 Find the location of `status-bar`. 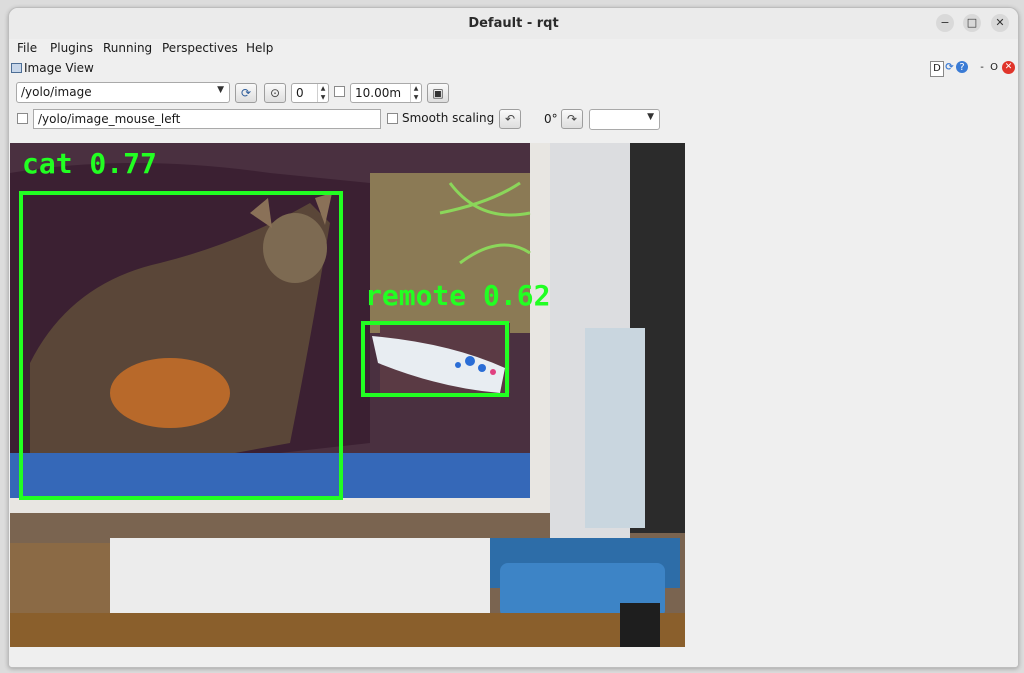

status-bar is located at coordinates (513, 658).